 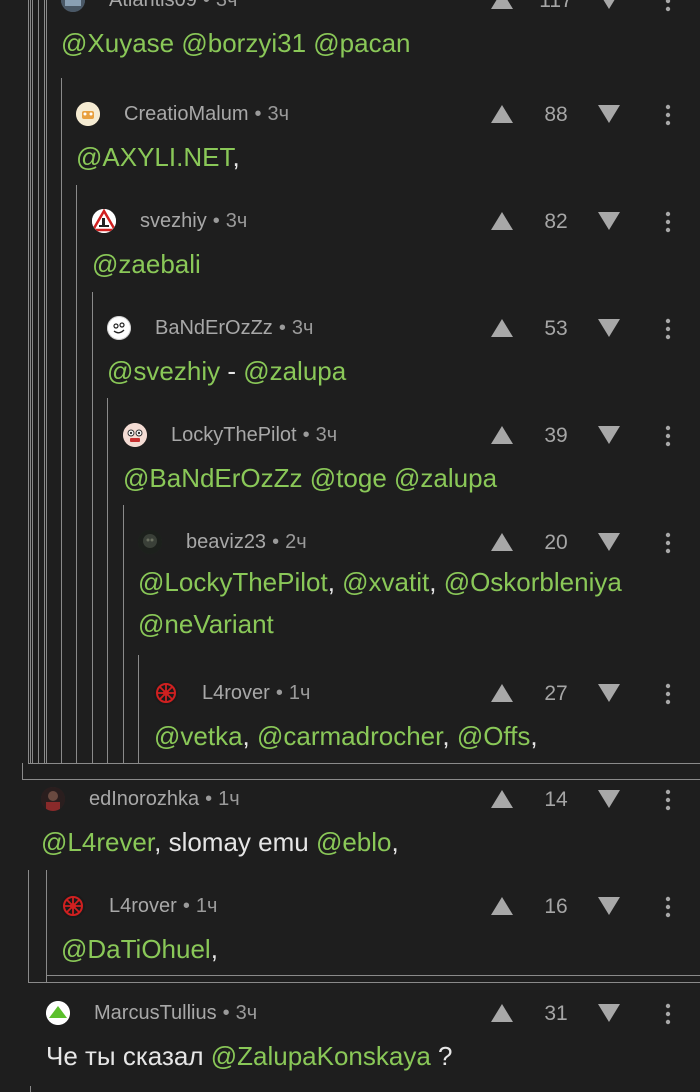 I want to click on mention-link: @eblo, so click(x=354, y=842).